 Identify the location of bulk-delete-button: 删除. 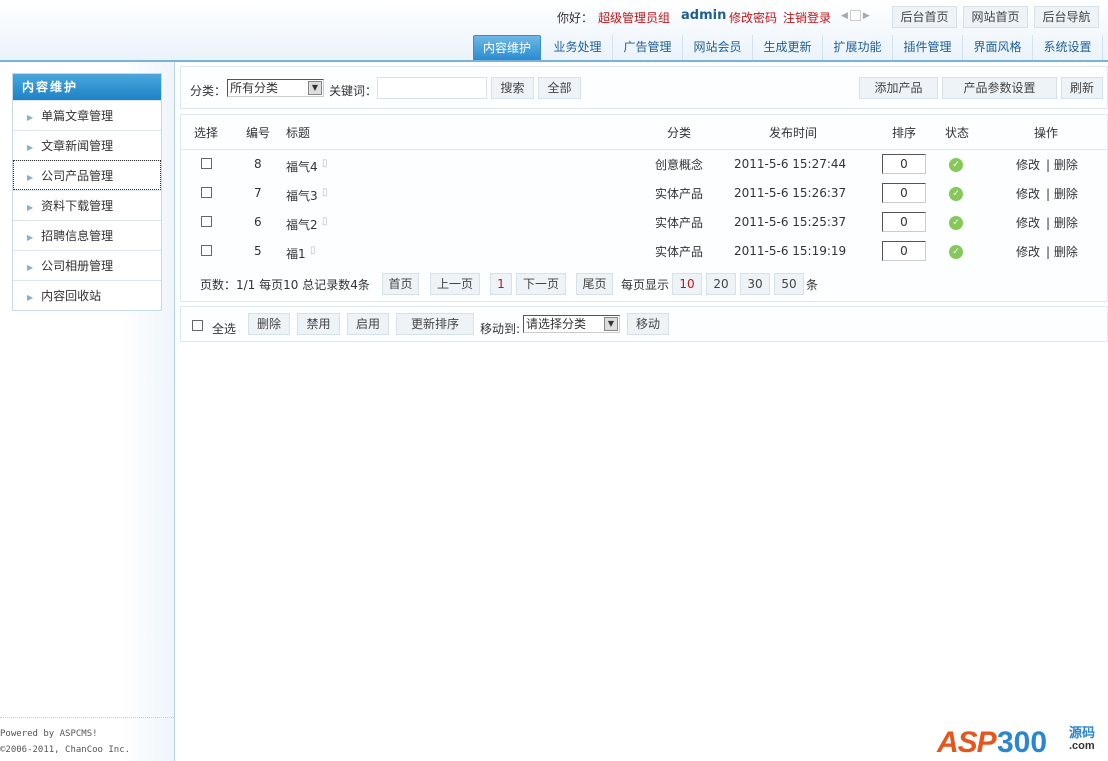
(269, 324).